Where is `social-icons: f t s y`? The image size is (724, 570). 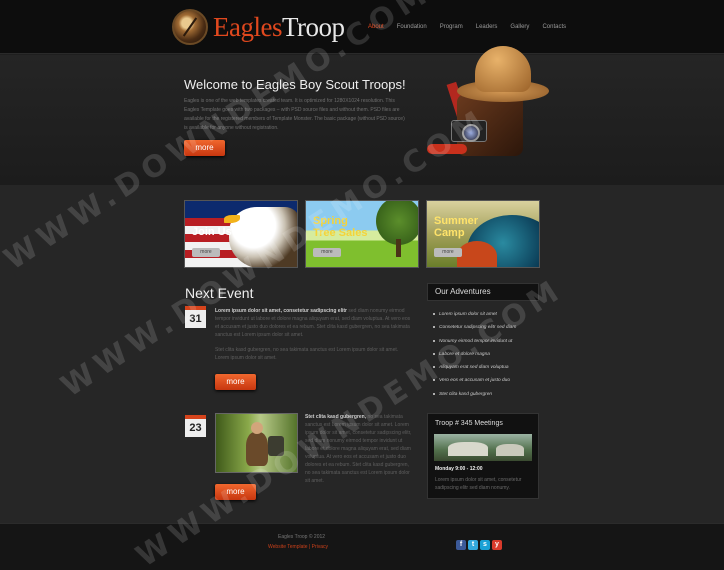 social-icons: f t s y is located at coordinates (479, 545).